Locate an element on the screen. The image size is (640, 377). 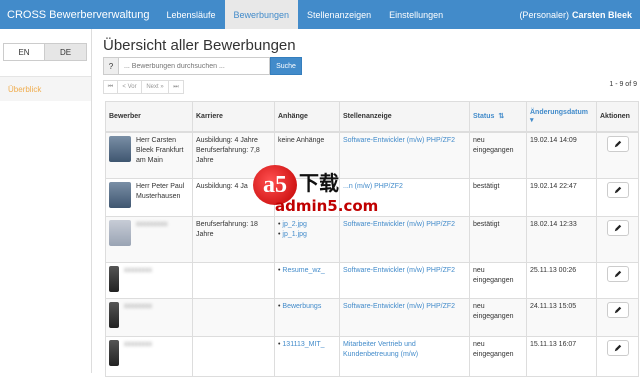
cell-attachments: jp_2.jpg jp_1.jpg is located at coordinates (307, 239).